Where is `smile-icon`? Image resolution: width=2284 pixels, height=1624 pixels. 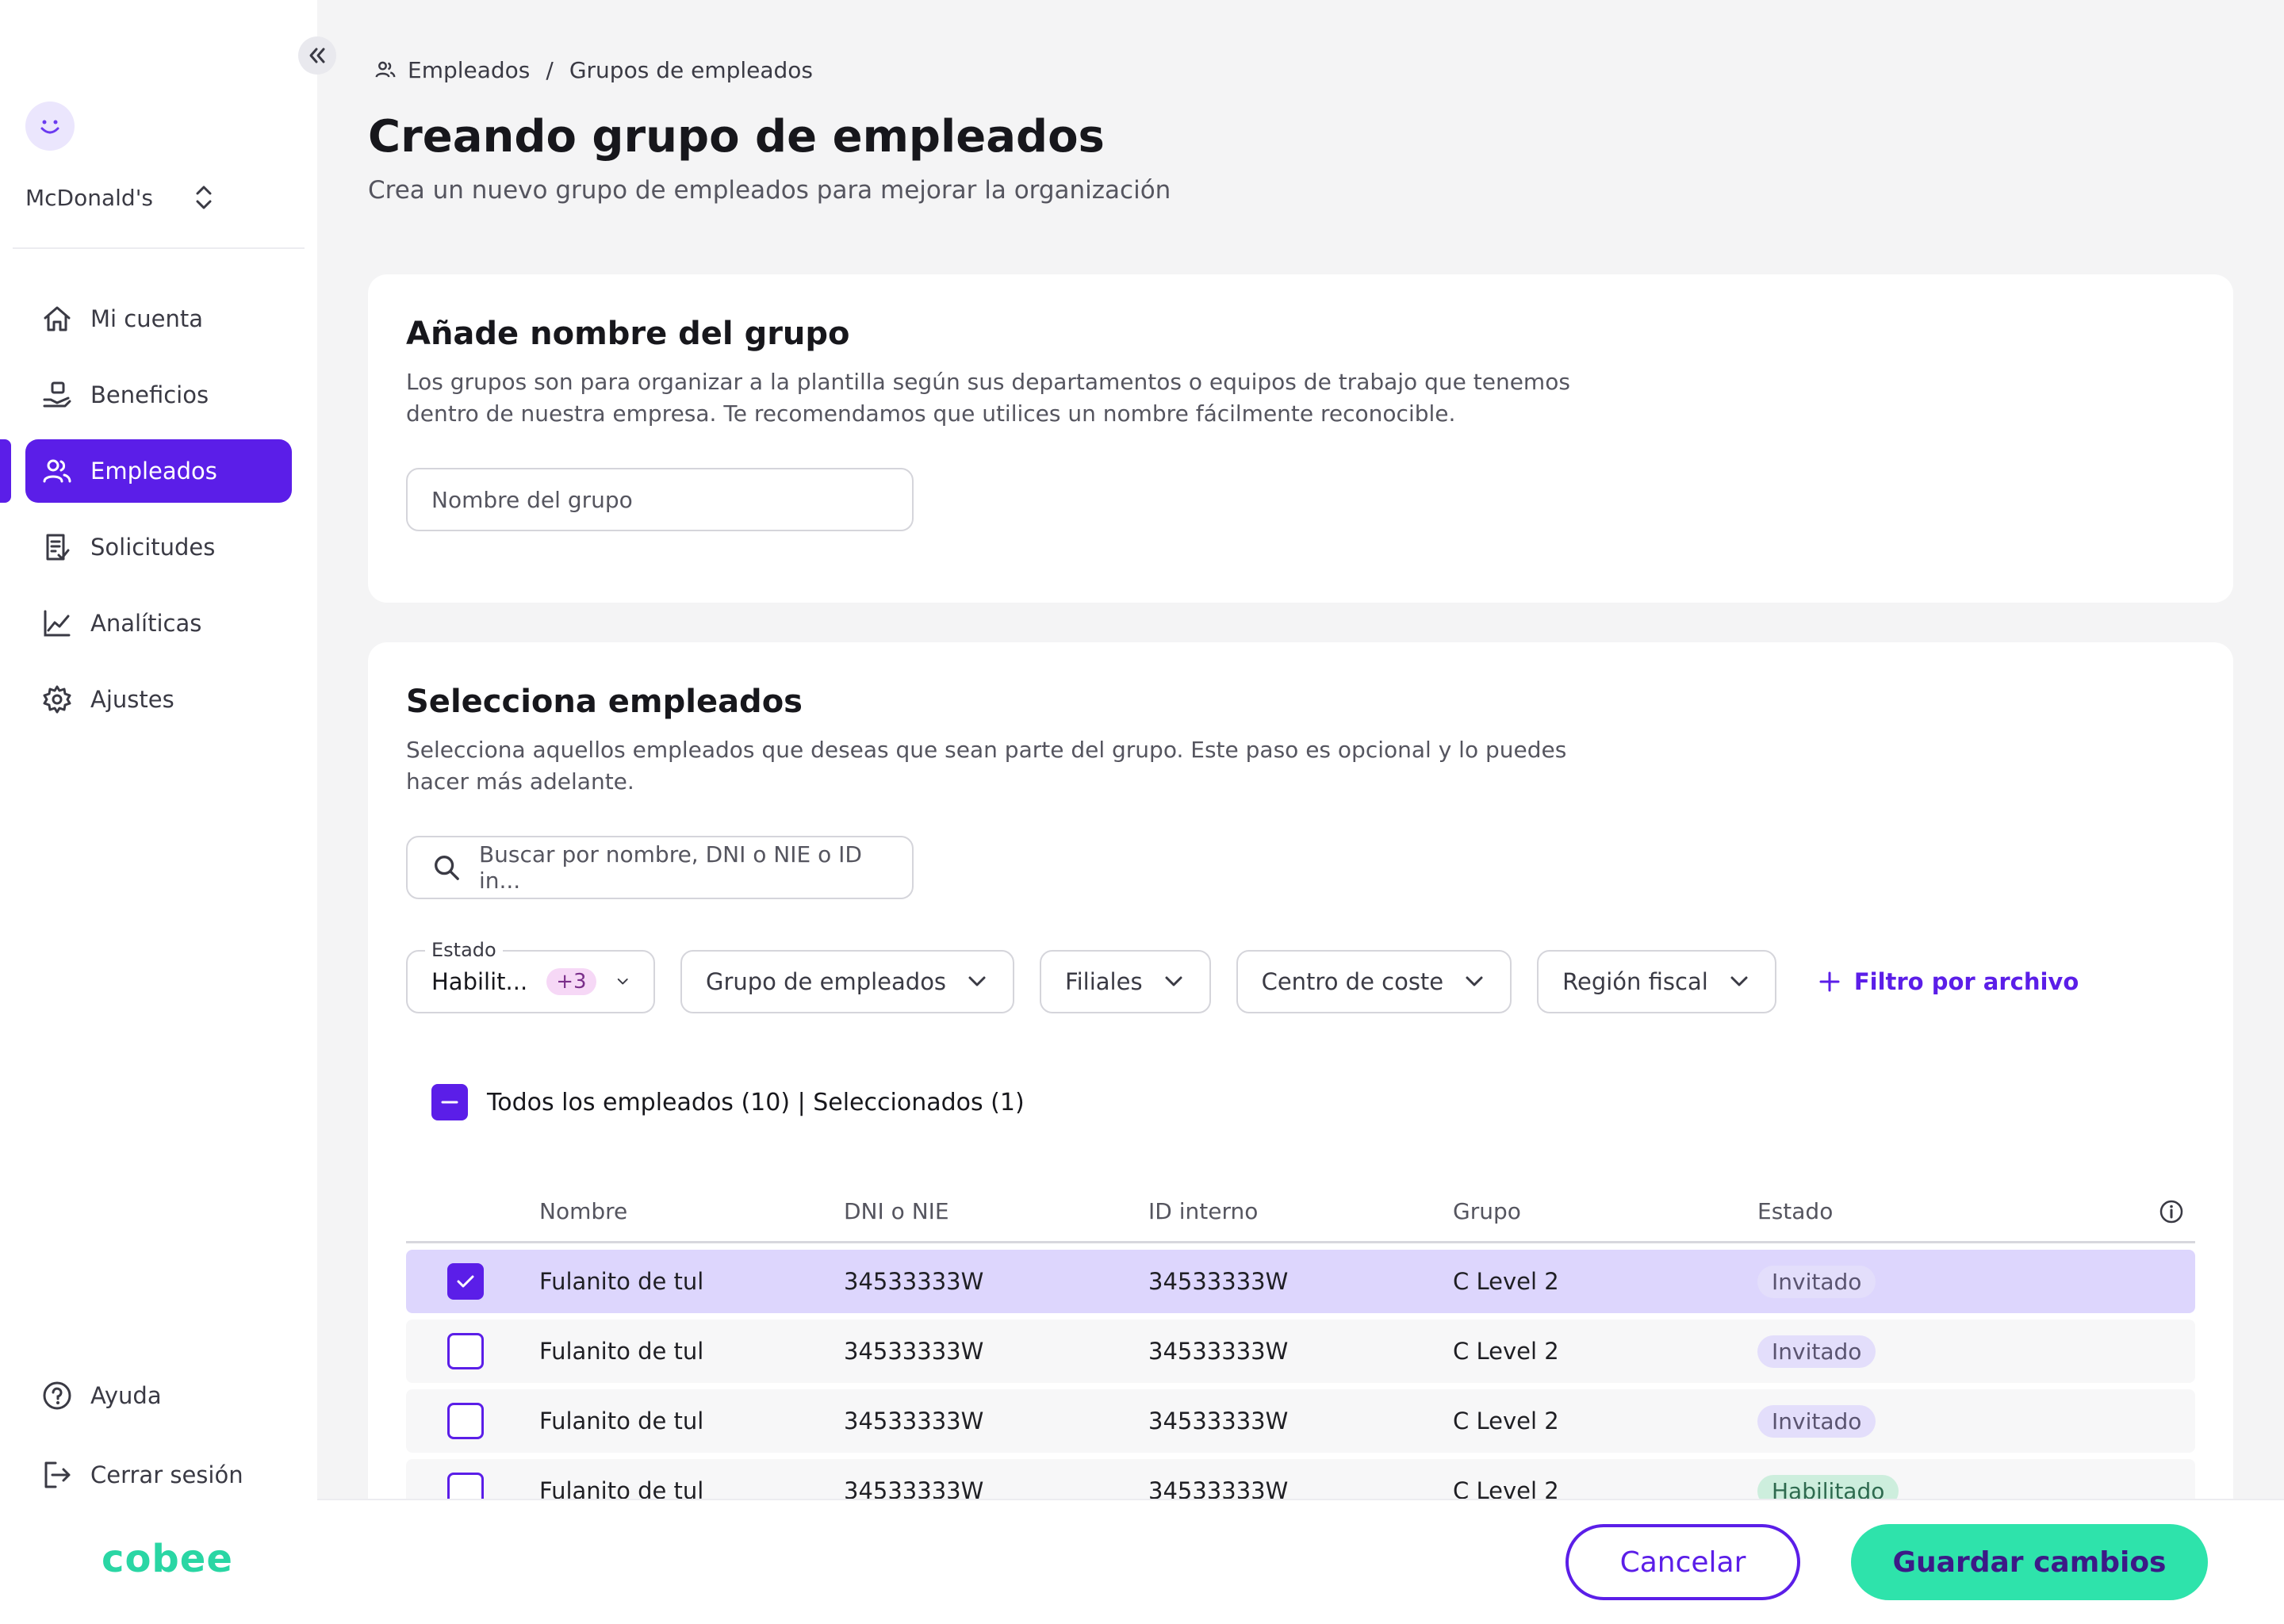
smile-icon is located at coordinates (49, 127).